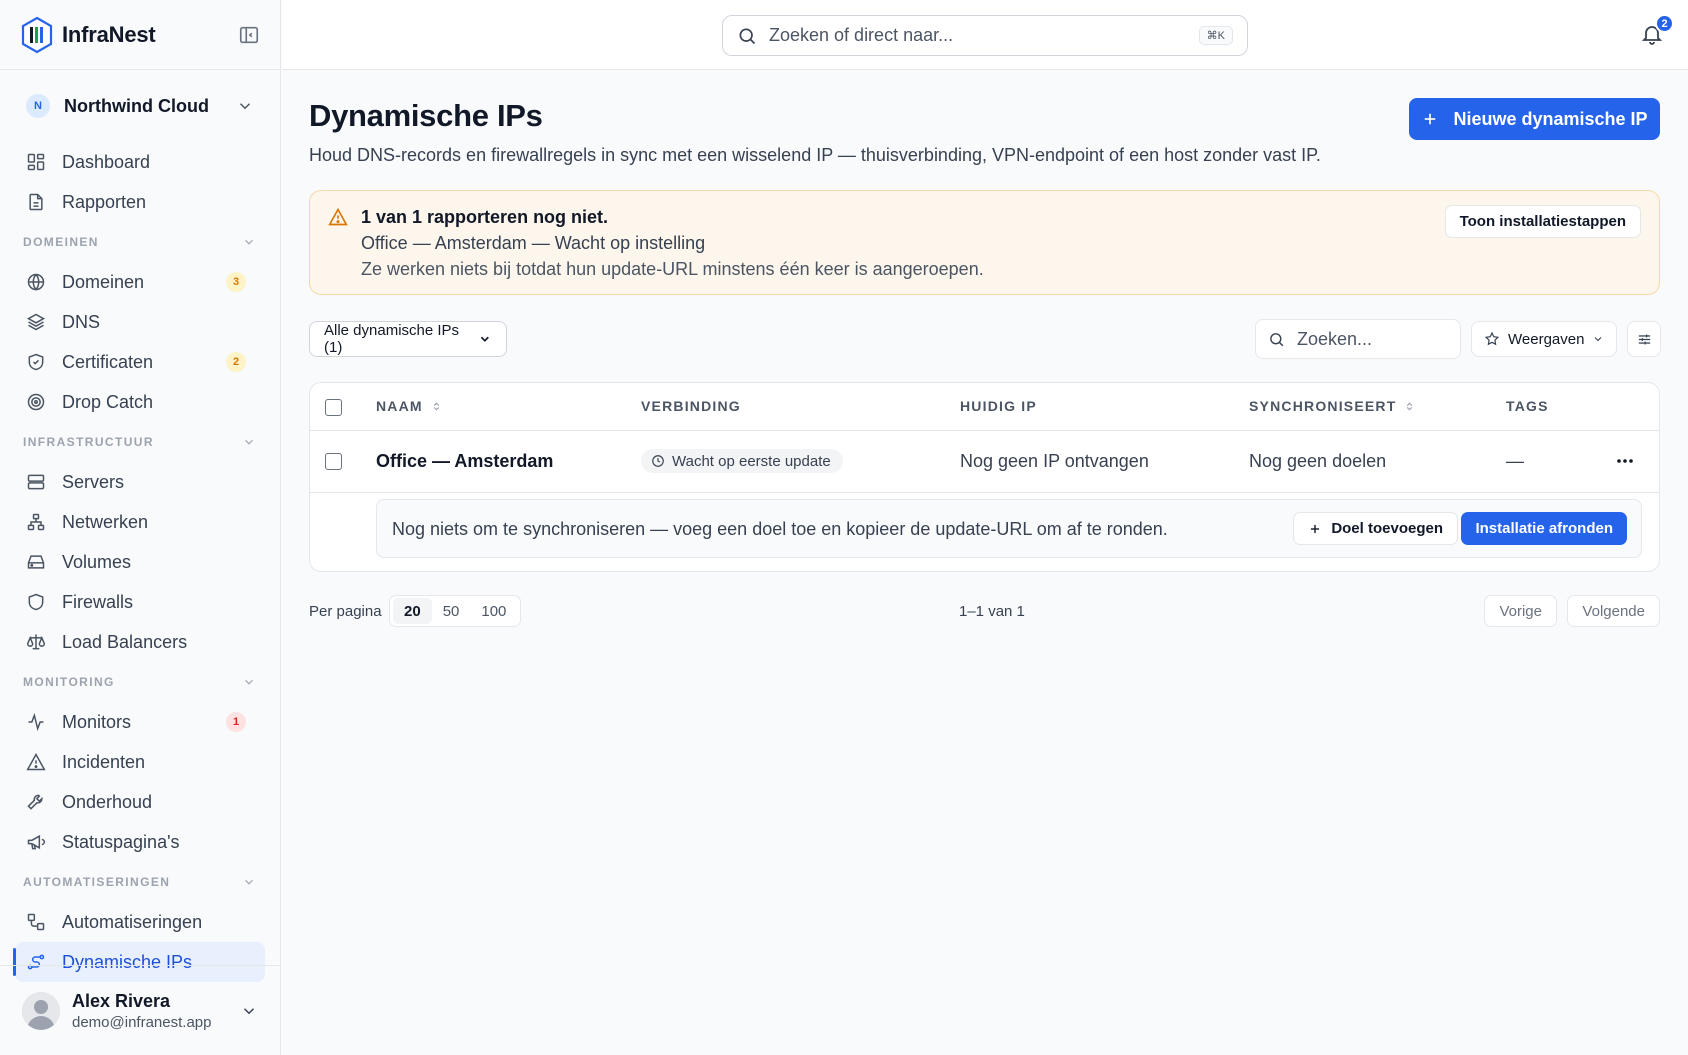 The image size is (1688, 1055). I want to click on notification-count-badge: 2, so click(1664, 23).